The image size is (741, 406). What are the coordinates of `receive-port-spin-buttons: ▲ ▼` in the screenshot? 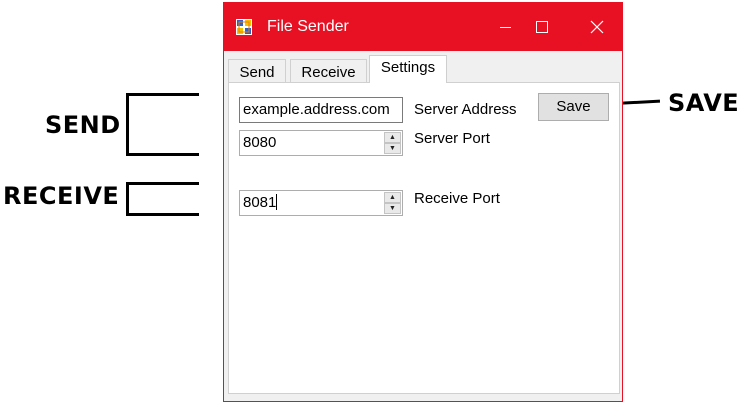 It's located at (392, 203).